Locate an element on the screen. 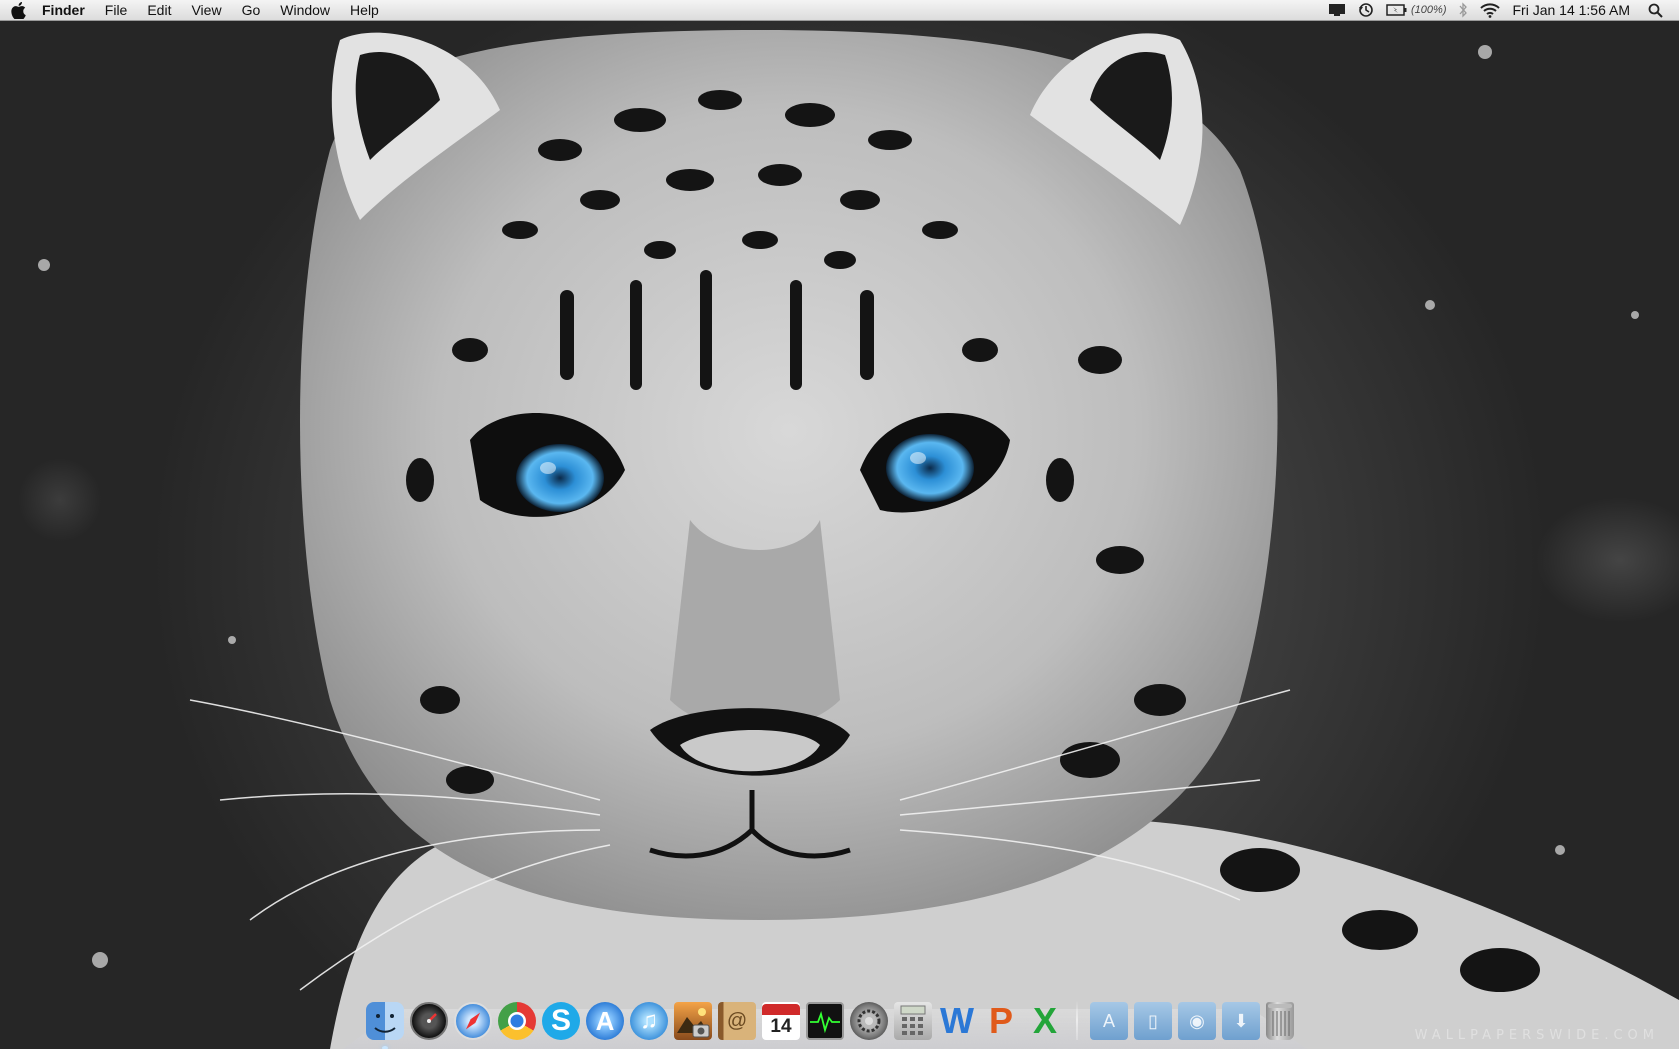 The width and height of the screenshot is (1679, 1049). skype-icon: S is located at coordinates (561, 1021).